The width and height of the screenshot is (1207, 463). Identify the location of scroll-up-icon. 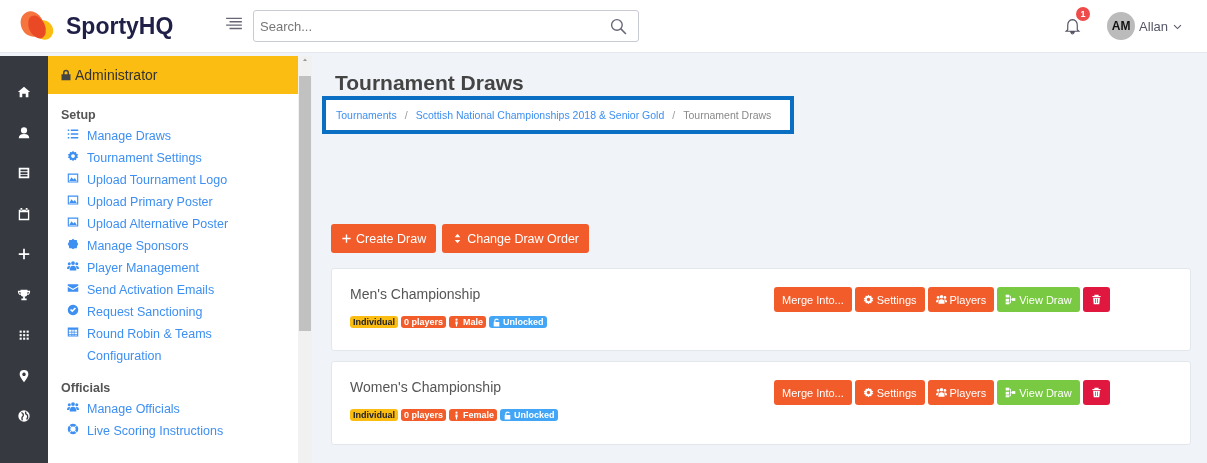
(305, 60).